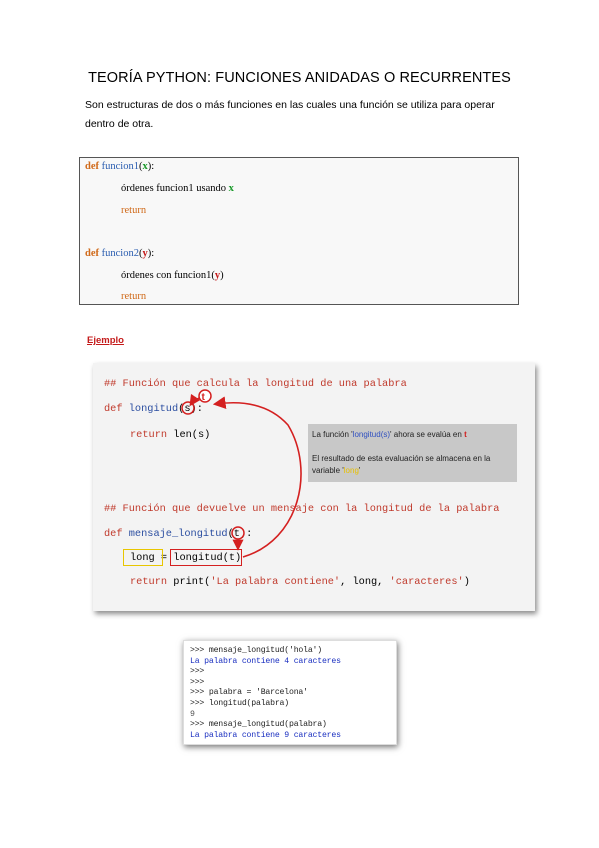 The height and width of the screenshot is (848, 599). What do you see at coordinates (192, 714) in the screenshot?
I see `shell-line: 9` at bounding box center [192, 714].